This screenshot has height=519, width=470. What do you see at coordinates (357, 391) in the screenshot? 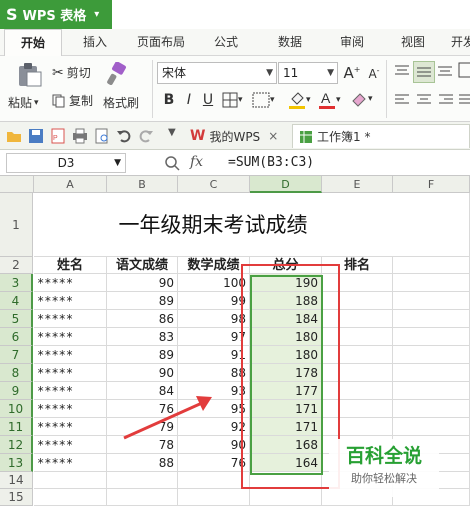
I see `cell-e9` at bounding box center [357, 391].